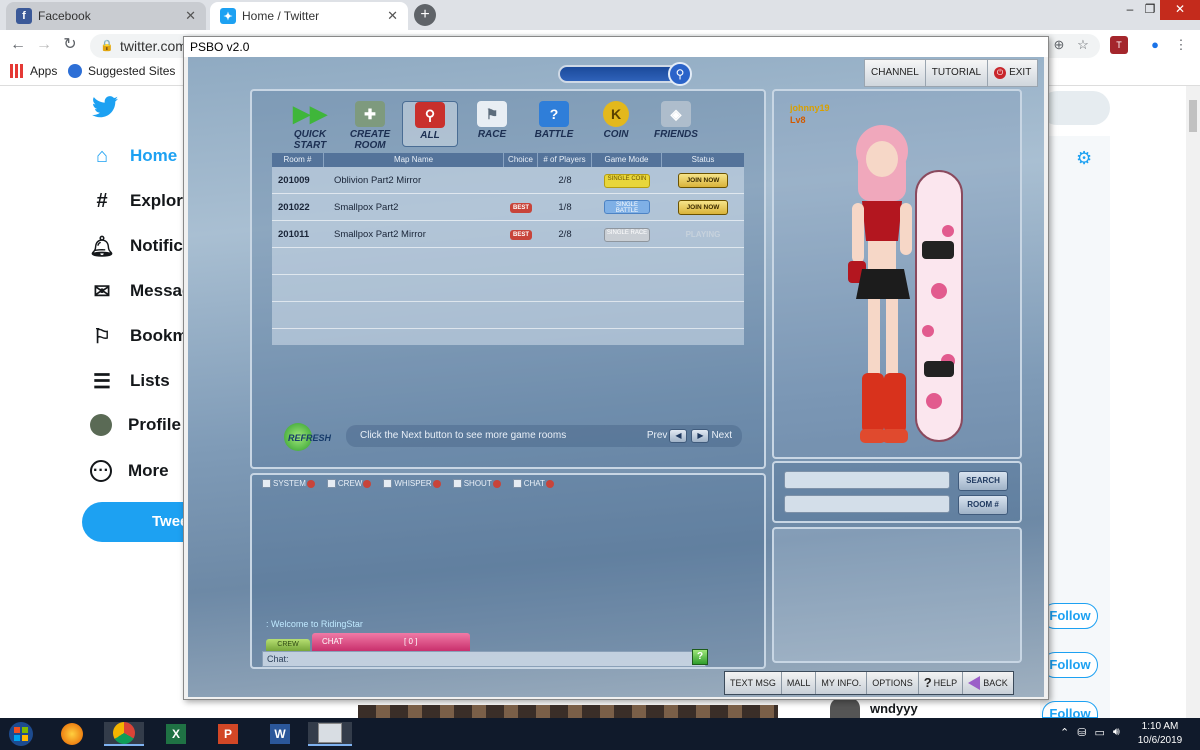 This screenshot has width=1200, height=750. I want to click on psbo-icon, so click(330, 734).